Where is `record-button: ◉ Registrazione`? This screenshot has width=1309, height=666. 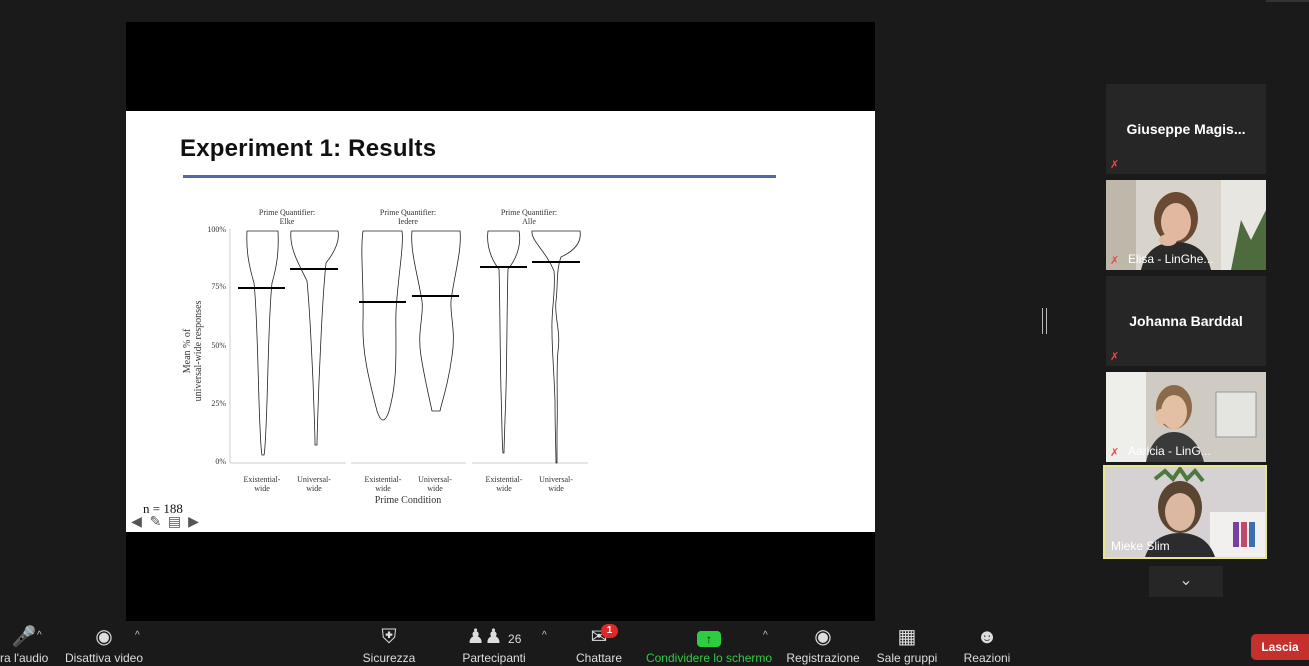
record-button: ◉ Registrazione is located at coordinates (823, 643).